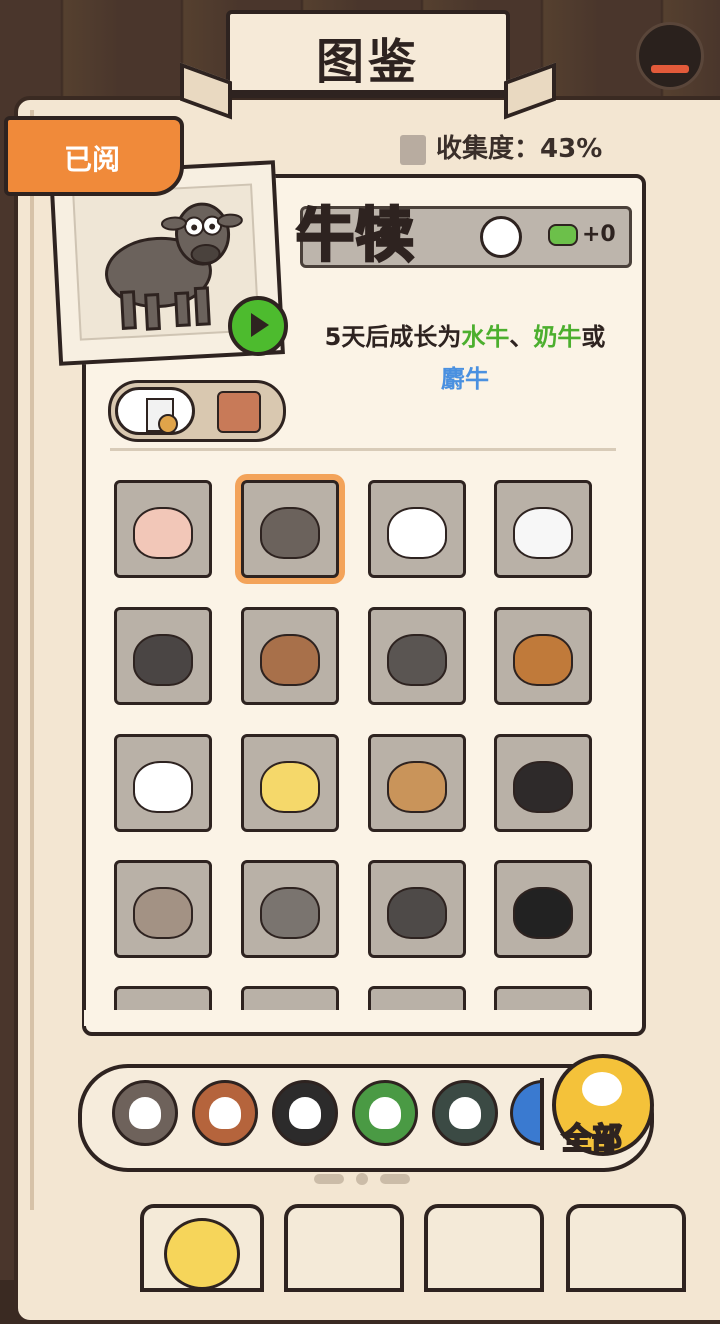  Describe the element at coordinates (543, 912) in the screenshot. I see `dog-icon` at that location.